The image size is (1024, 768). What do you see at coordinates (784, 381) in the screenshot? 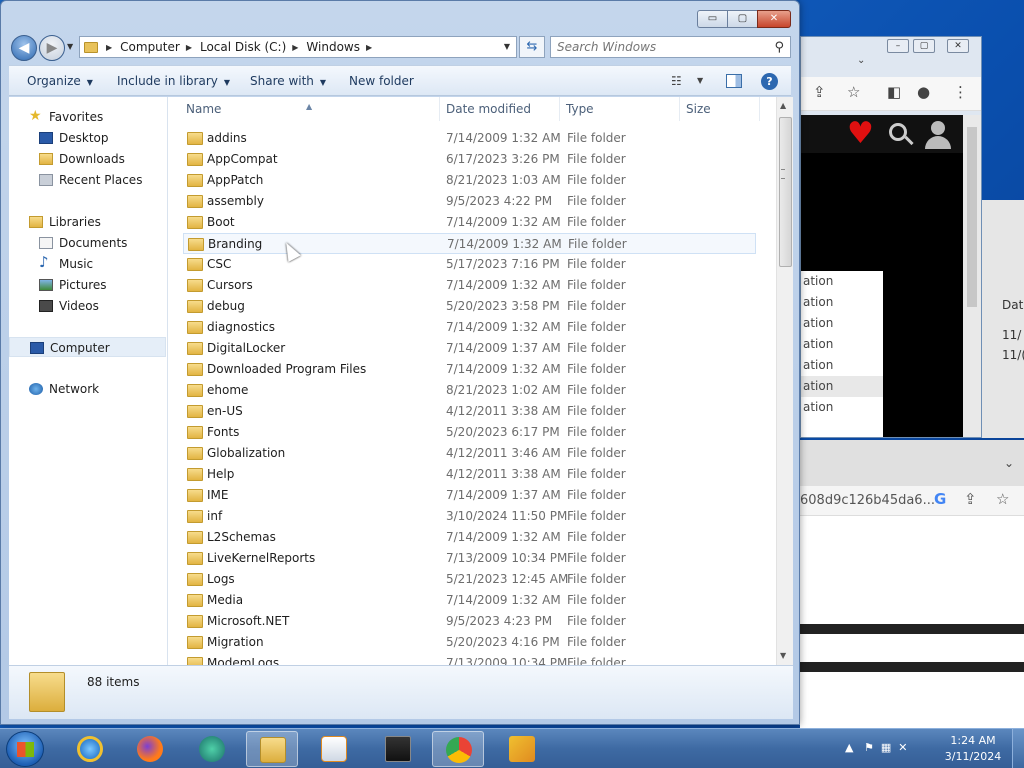
I see `vertical-scrollbar: ▲ ▼` at bounding box center [784, 381].